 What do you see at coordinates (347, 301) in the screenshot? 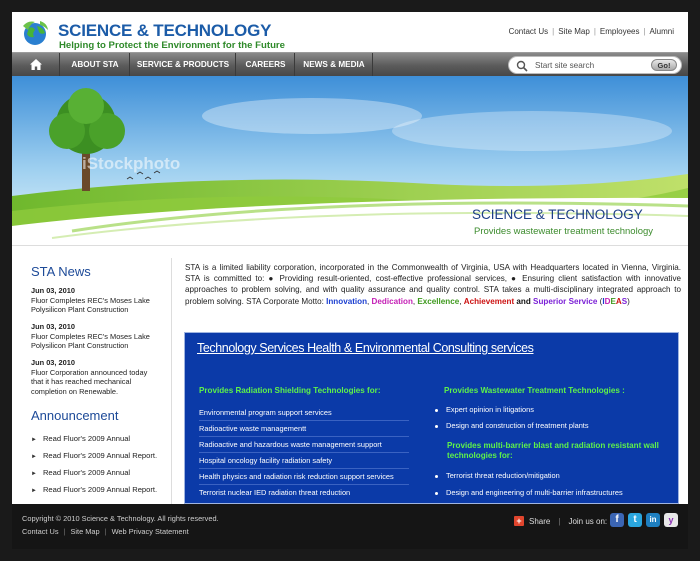
I see `motto-innovation: Innovation` at bounding box center [347, 301].